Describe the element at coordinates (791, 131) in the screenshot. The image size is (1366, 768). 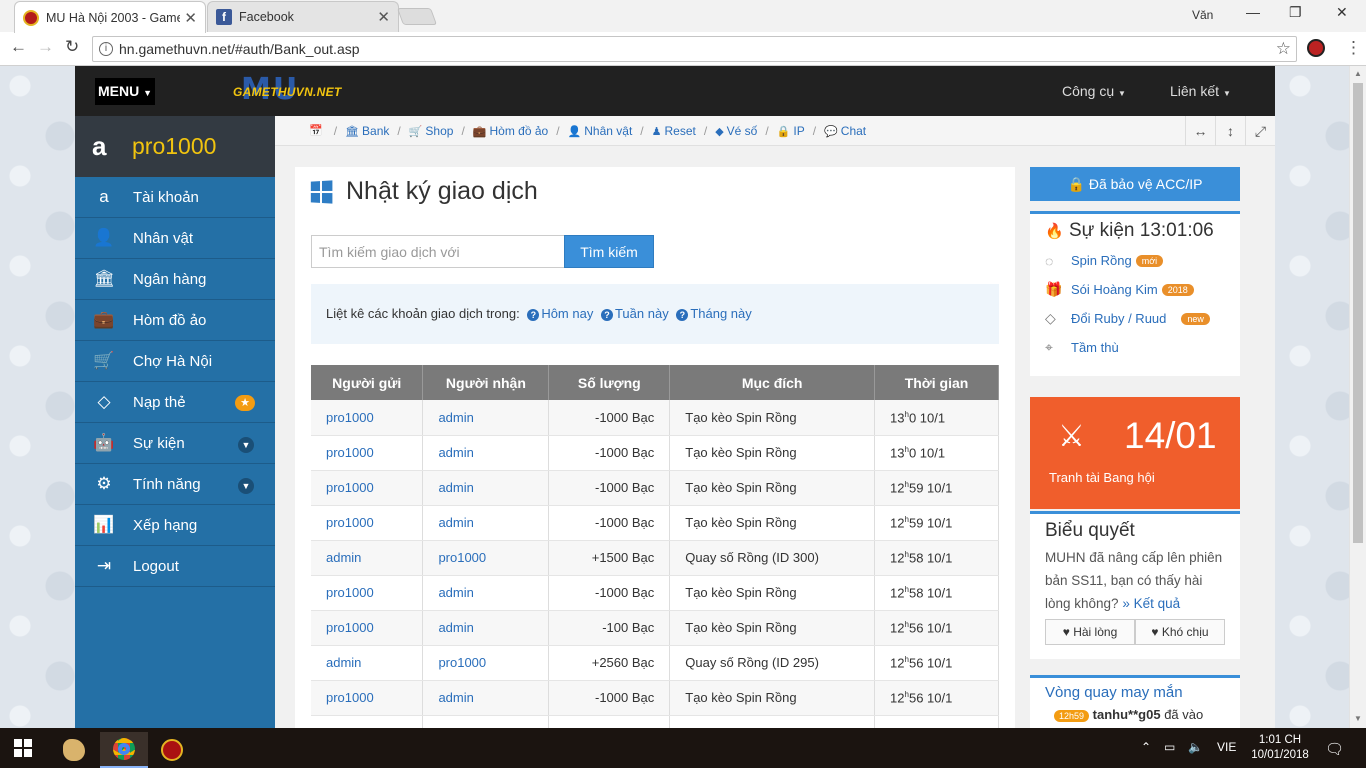
I see `crumb-ip: 🔒 IP` at that location.